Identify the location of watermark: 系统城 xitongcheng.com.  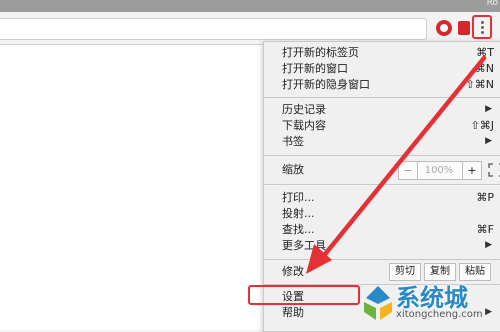
(430, 304).